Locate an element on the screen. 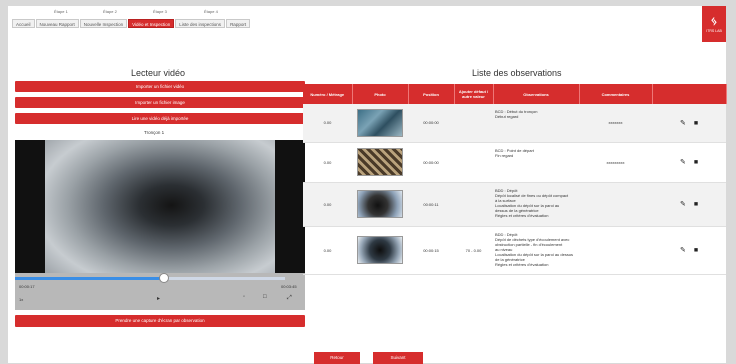  logo-icon: ᛃ is located at coordinates (714, 21).